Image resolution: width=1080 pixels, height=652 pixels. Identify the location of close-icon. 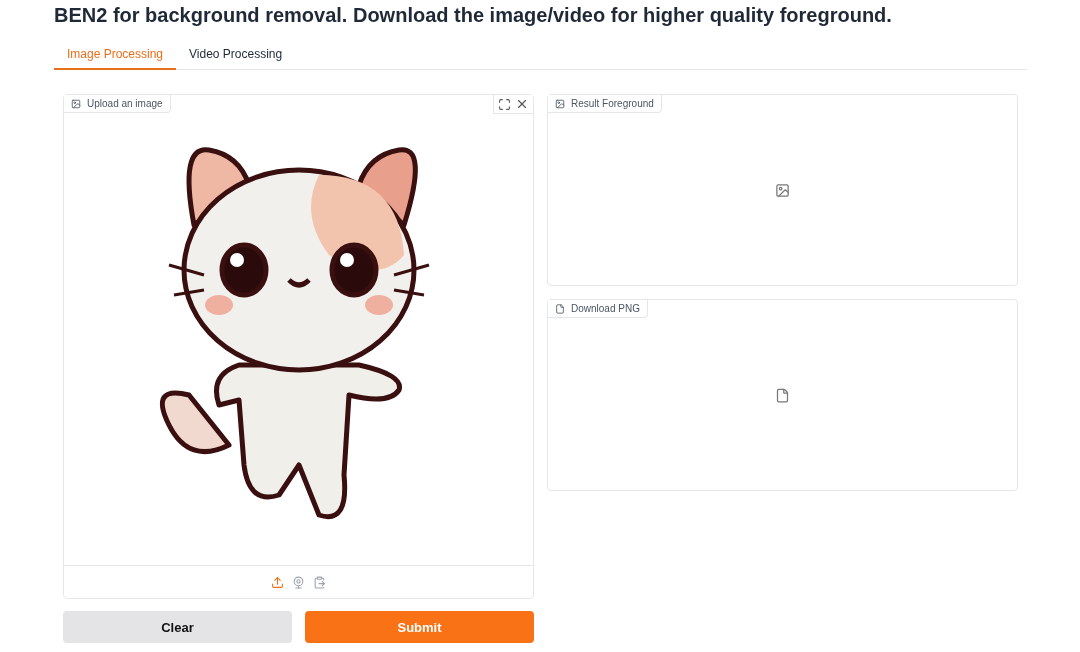
(522, 104).